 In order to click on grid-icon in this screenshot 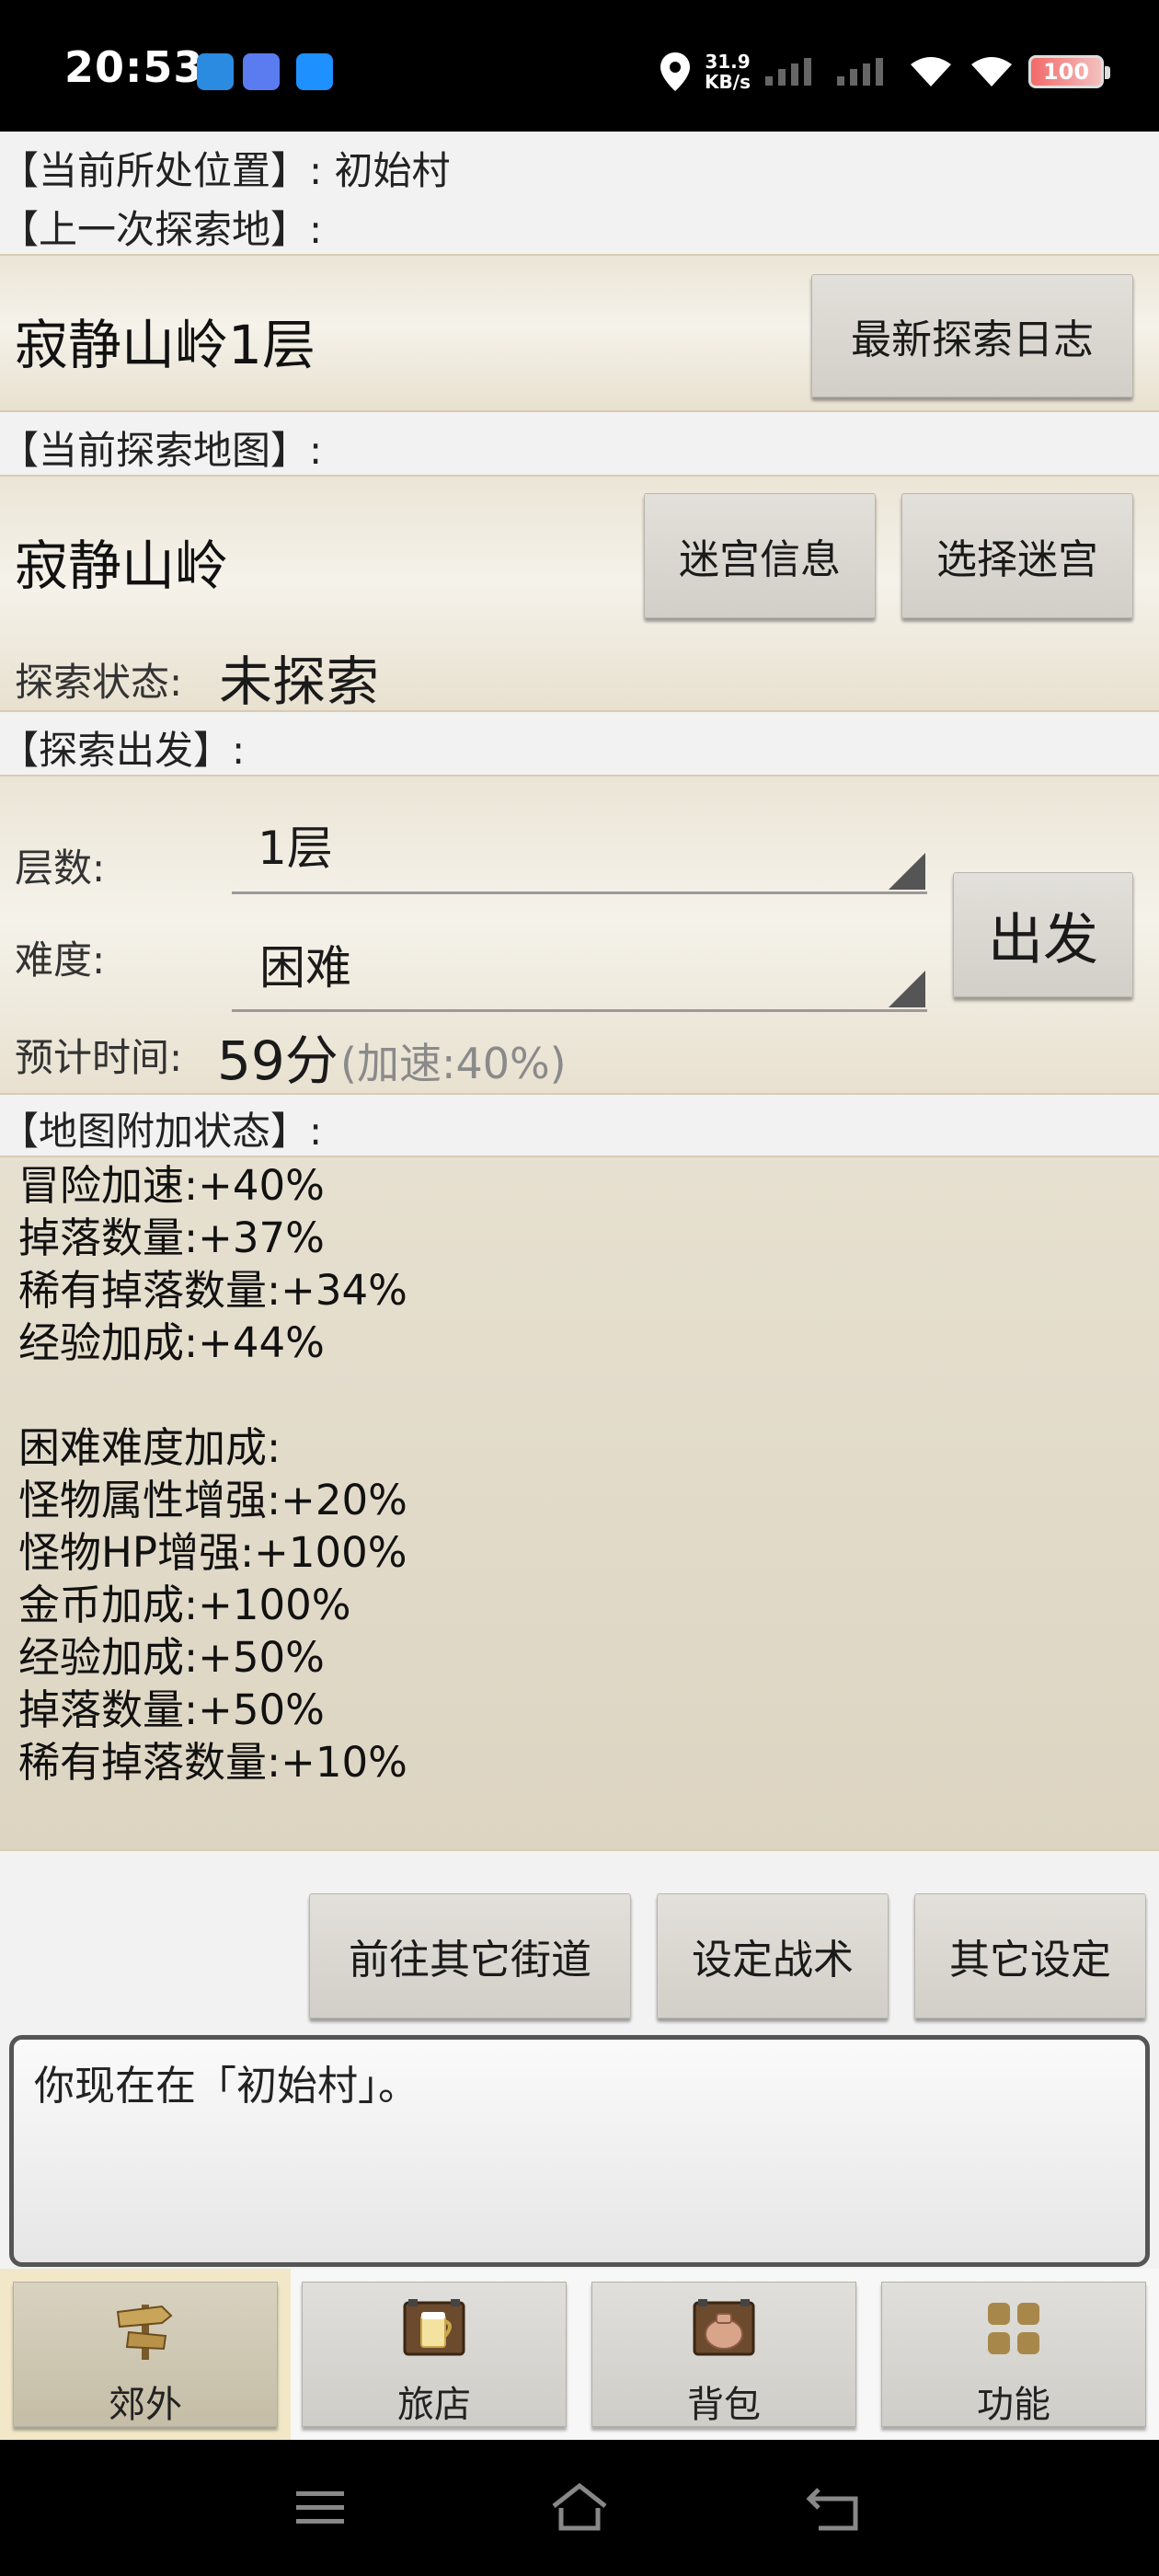, I will do `click(1013, 2328)`.